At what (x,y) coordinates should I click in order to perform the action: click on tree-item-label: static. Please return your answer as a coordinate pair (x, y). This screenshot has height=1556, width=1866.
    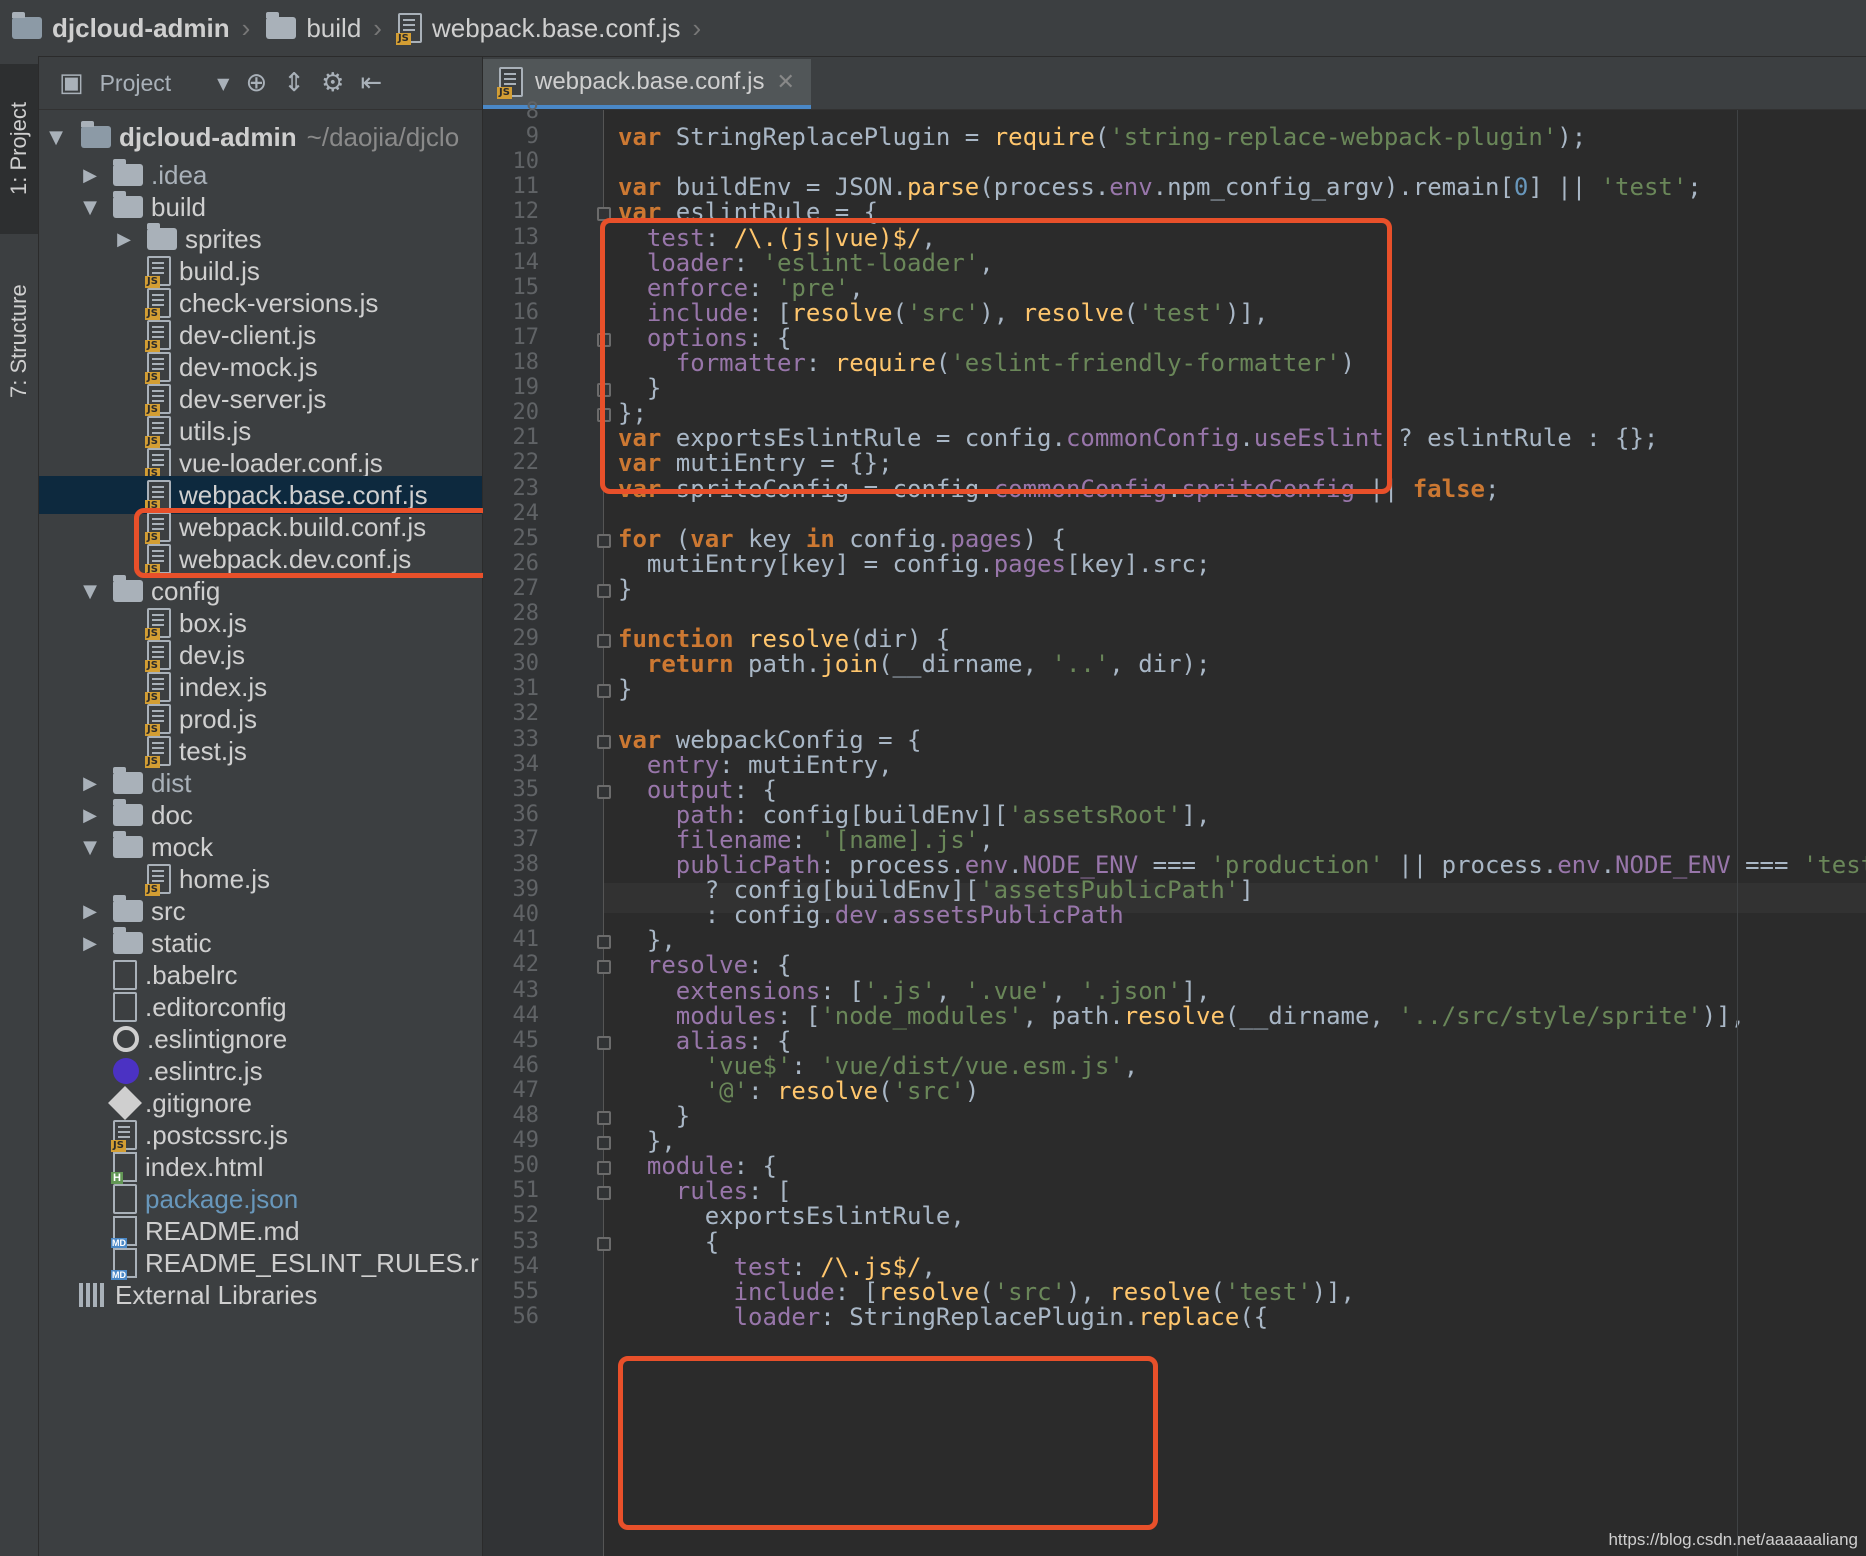
    Looking at the image, I should click on (181, 942).